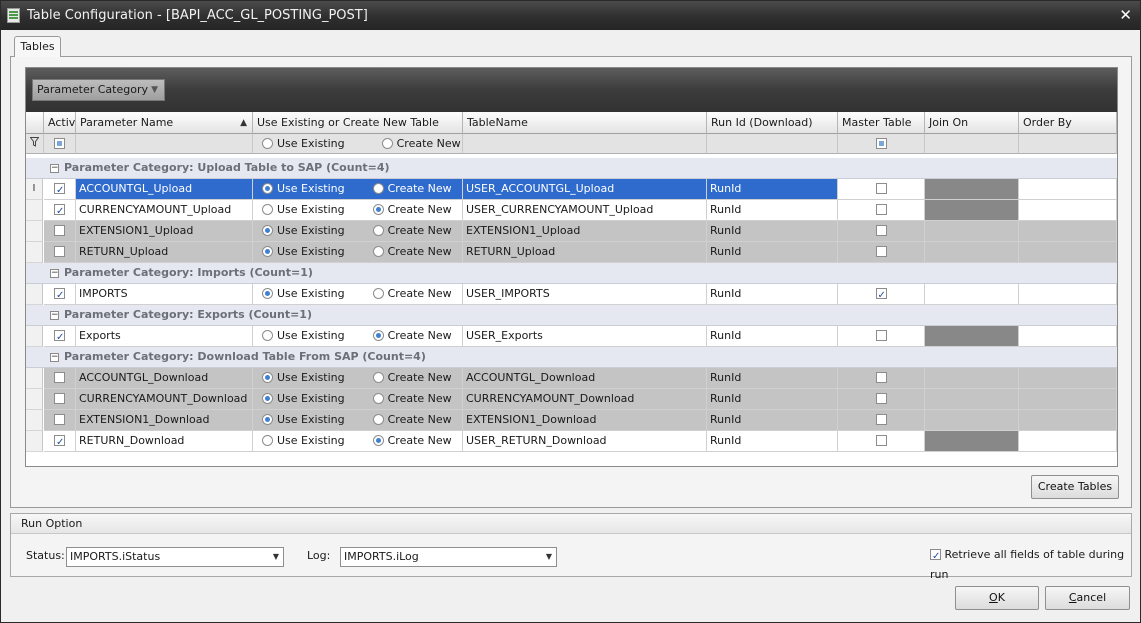 Image resolution: width=1141 pixels, height=623 pixels. Describe the element at coordinates (585, 231) in the screenshot. I see `table-cell-table: EXTENSION1_Upload` at that location.